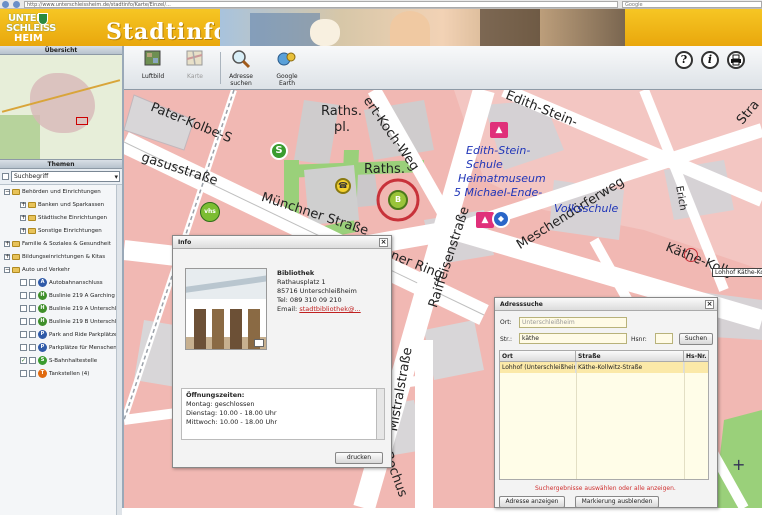 The width and height of the screenshot is (762, 515). Describe the element at coordinates (538, 356) in the screenshot. I see `col-ort: Ort` at that location.